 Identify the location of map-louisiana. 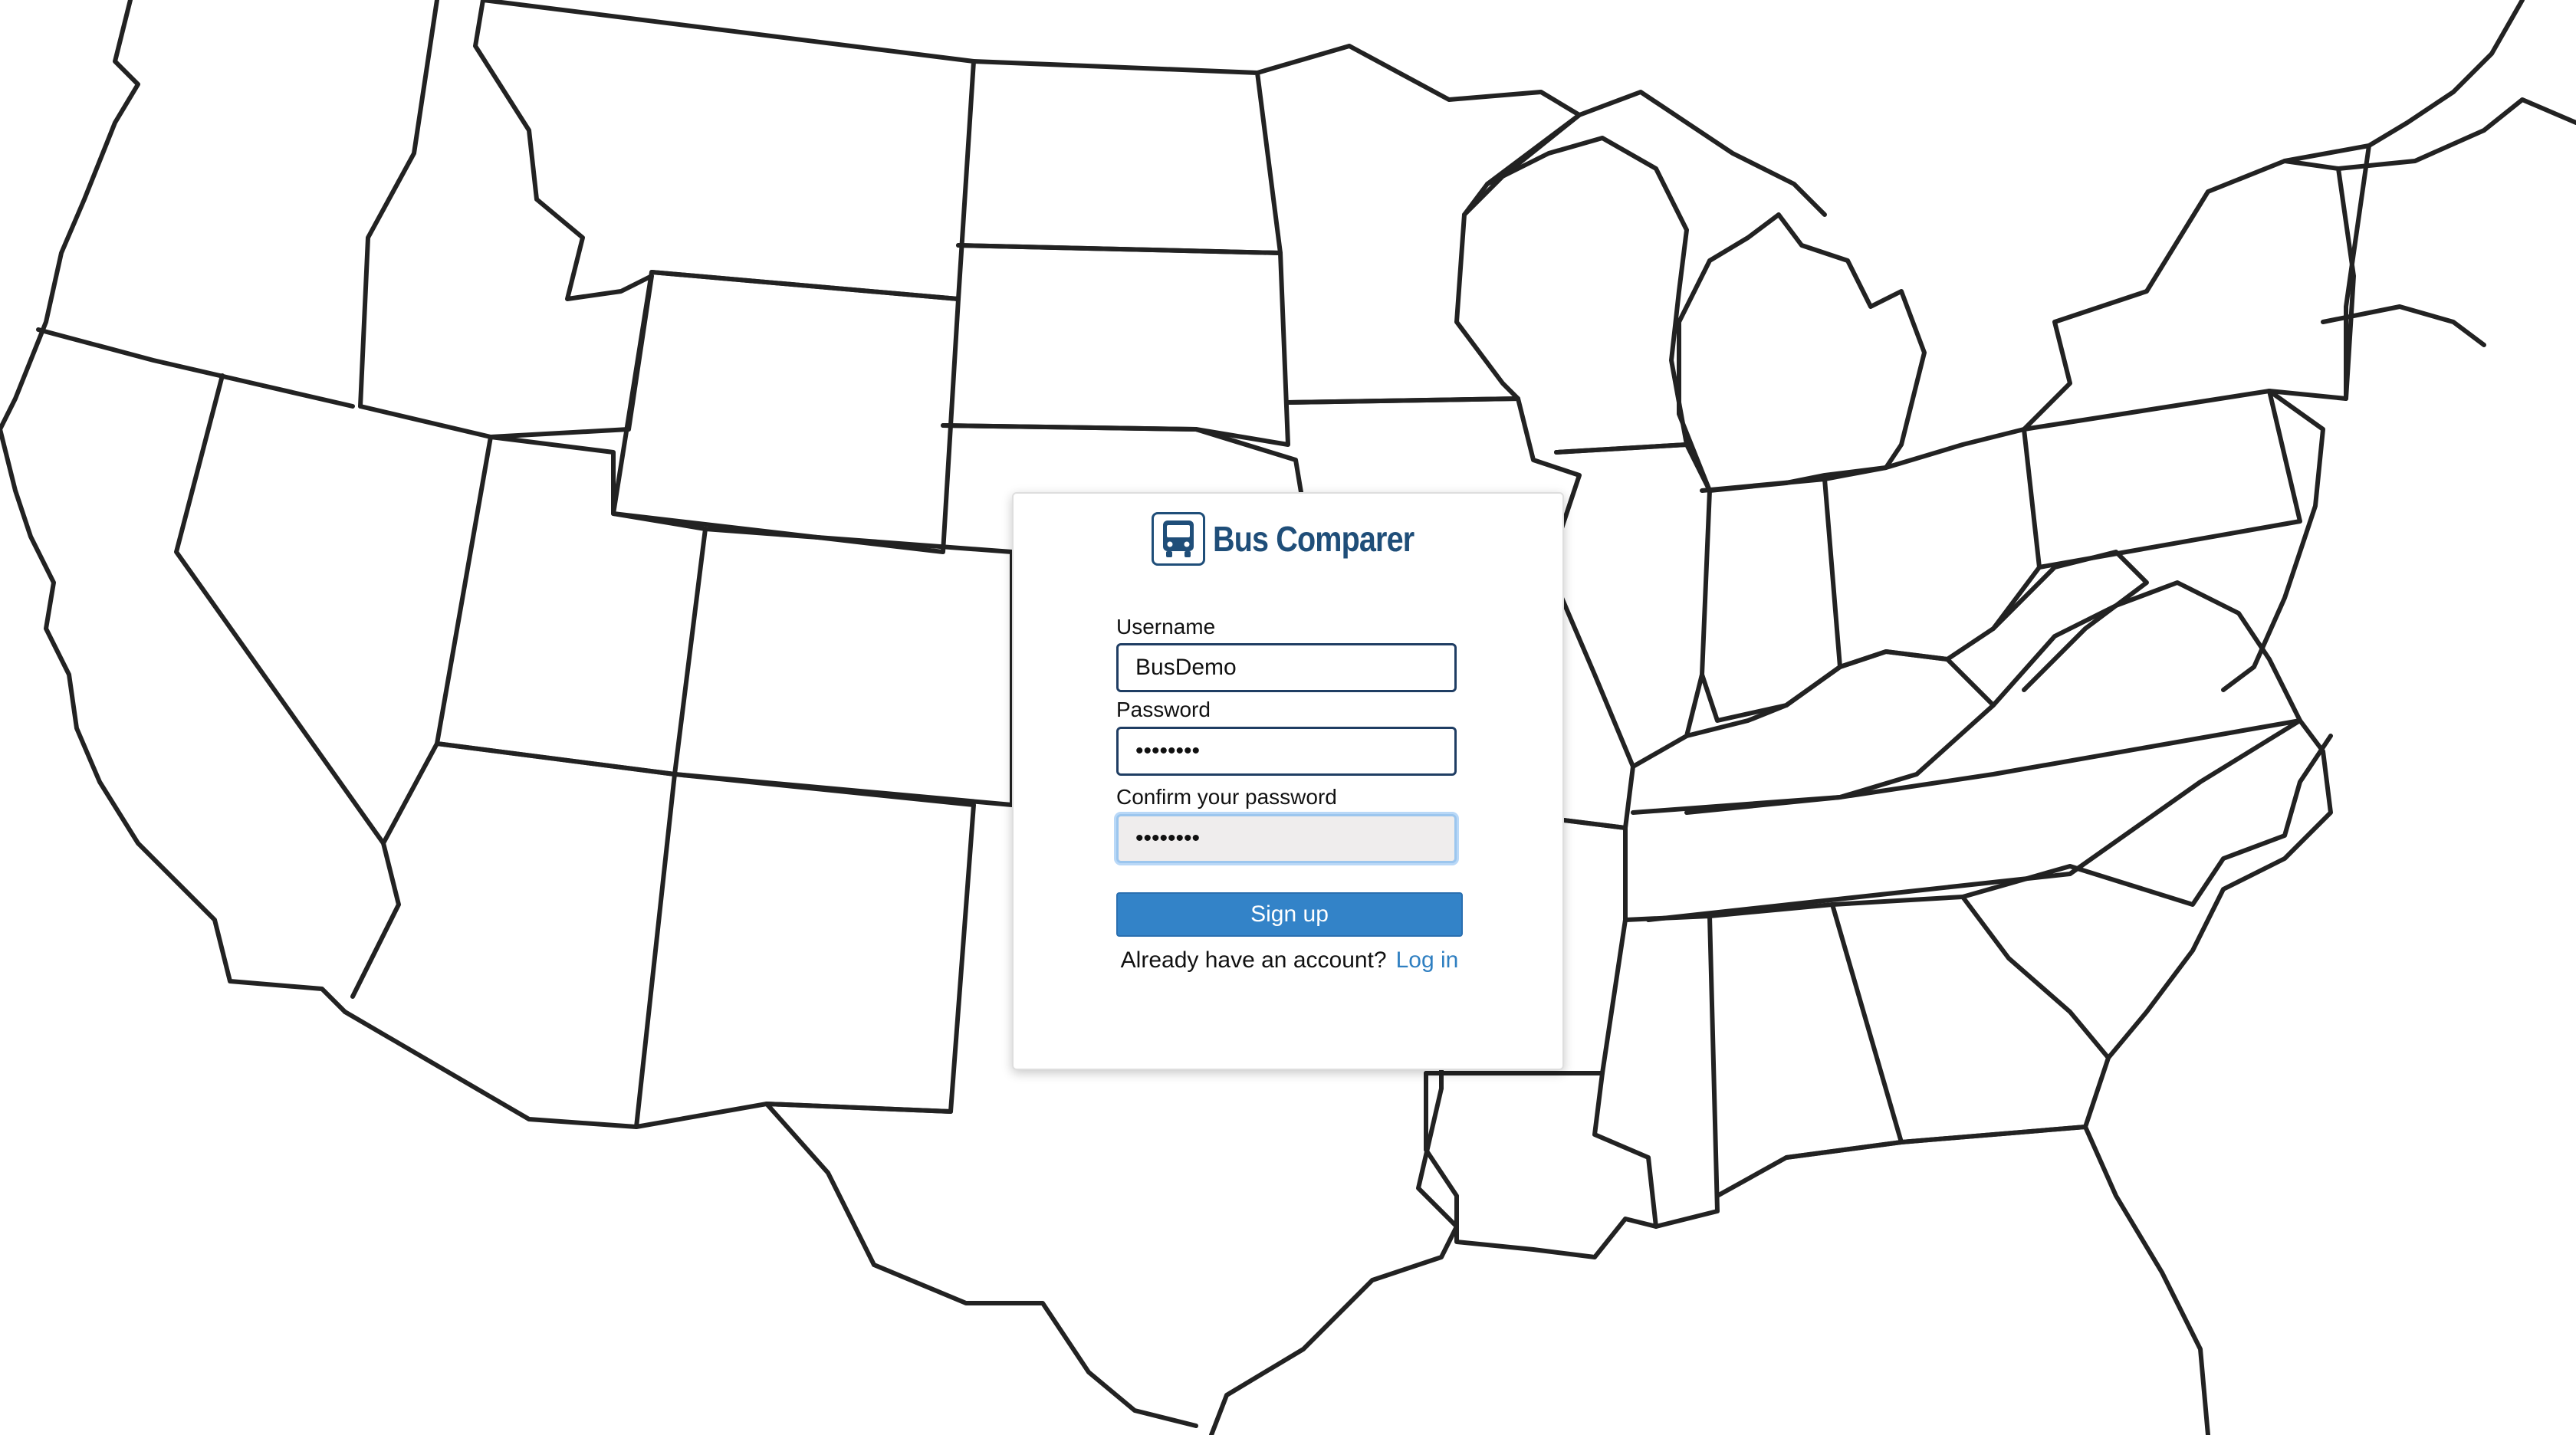
(1541, 1165).